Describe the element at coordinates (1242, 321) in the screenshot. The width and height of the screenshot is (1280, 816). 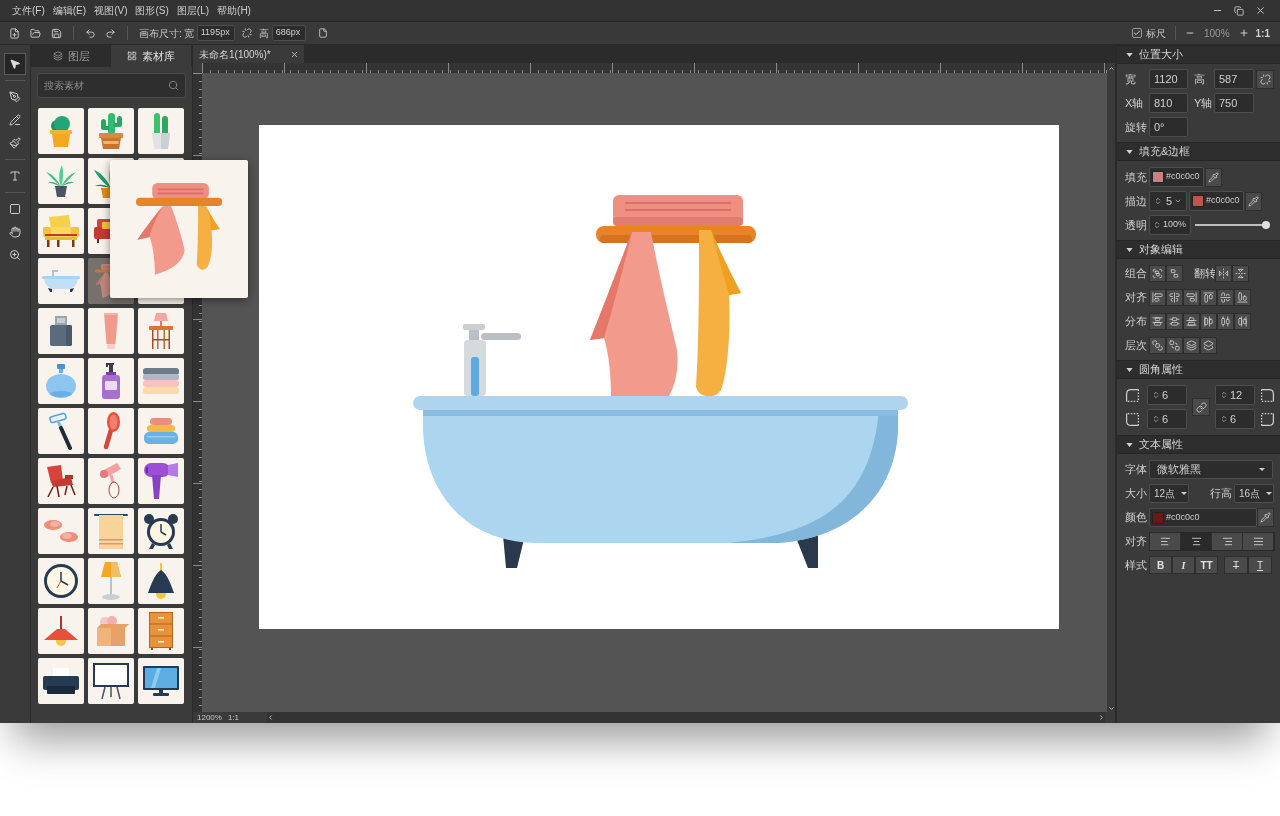
I see `distribute-right-button` at that location.